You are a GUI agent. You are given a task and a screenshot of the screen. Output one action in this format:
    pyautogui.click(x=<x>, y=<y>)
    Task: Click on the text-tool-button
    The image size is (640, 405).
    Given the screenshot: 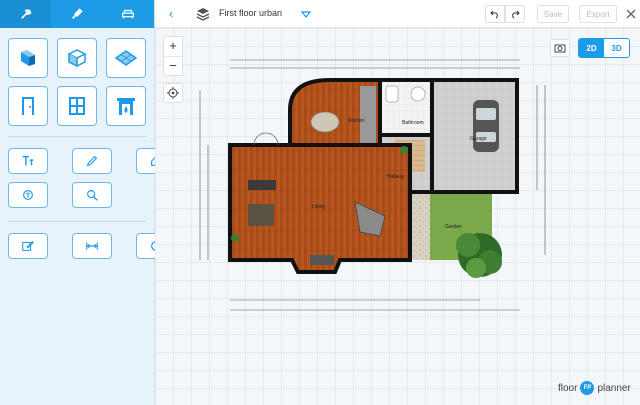 What is the action you would take?
    pyautogui.click(x=28, y=161)
    